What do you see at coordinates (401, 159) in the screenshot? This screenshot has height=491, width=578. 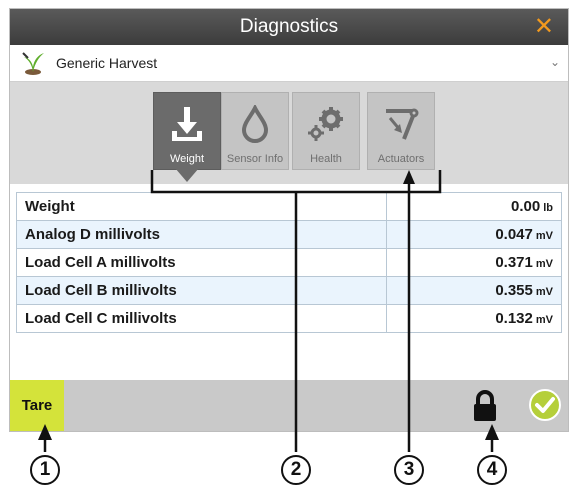 I see `tab-label: Actuators` at bounding box center [401, 159].